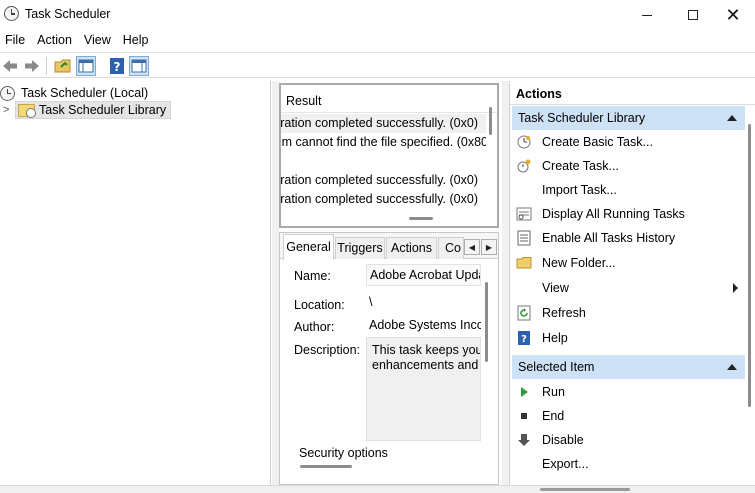 This screenshot has height=493, width=755. Describe the element at coordinates (647, 15) in the screenshot. I see `minimize-button` at that location.